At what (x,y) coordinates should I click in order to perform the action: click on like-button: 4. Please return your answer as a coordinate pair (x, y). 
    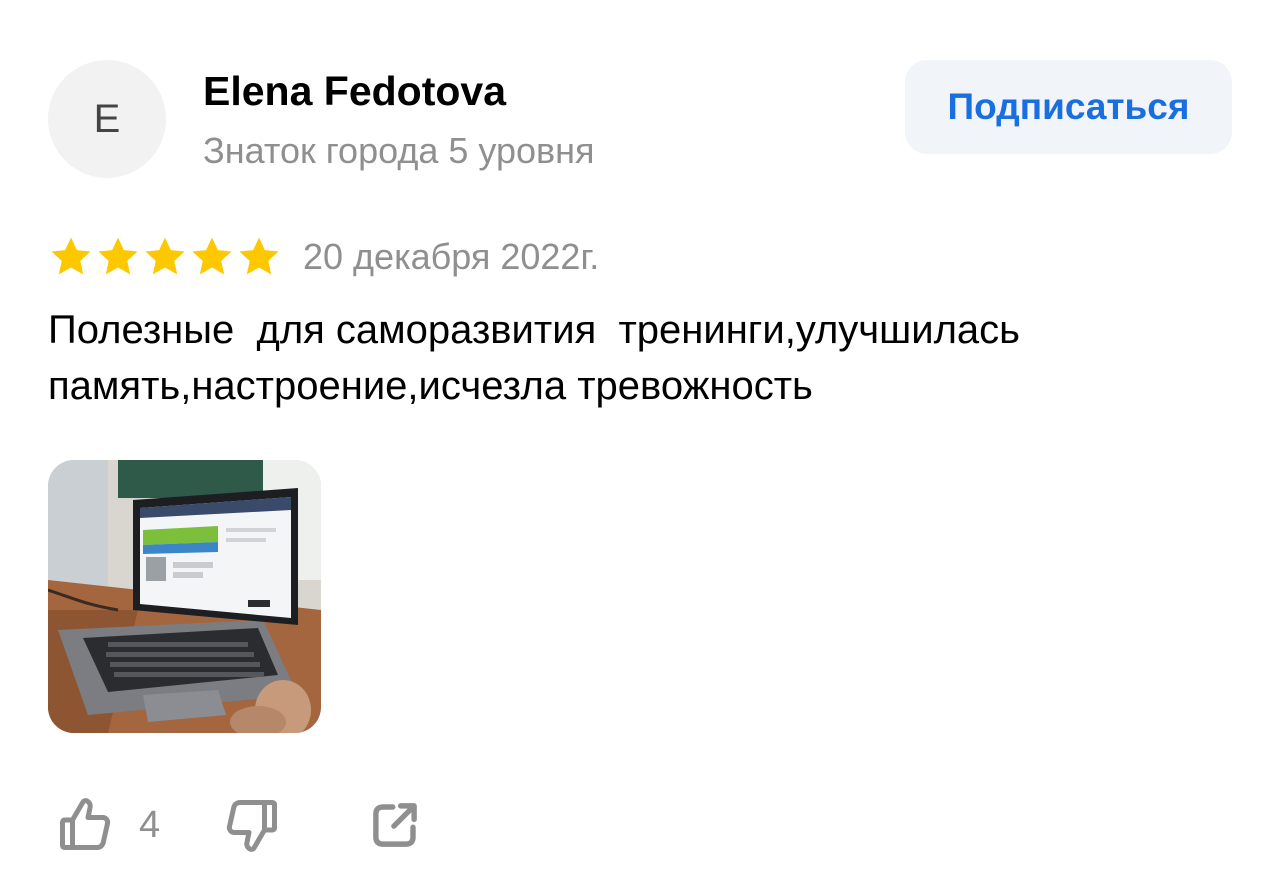
    Looking at the image, I should click on (107, 825).